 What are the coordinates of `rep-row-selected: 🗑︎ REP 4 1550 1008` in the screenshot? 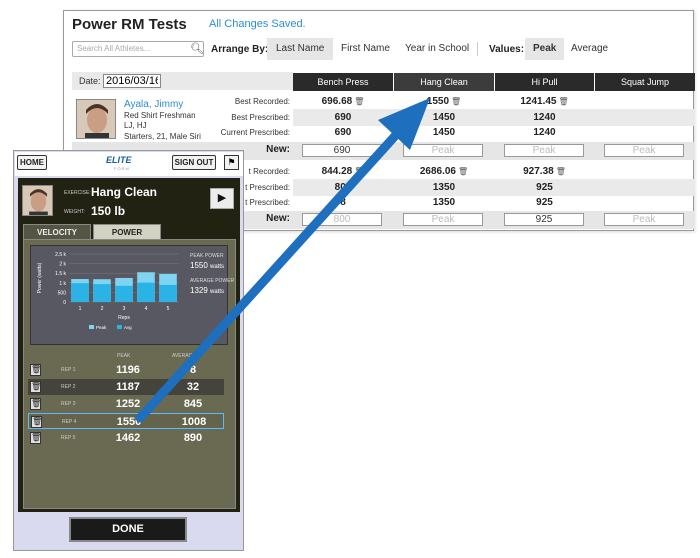 It's located at (126, 421).